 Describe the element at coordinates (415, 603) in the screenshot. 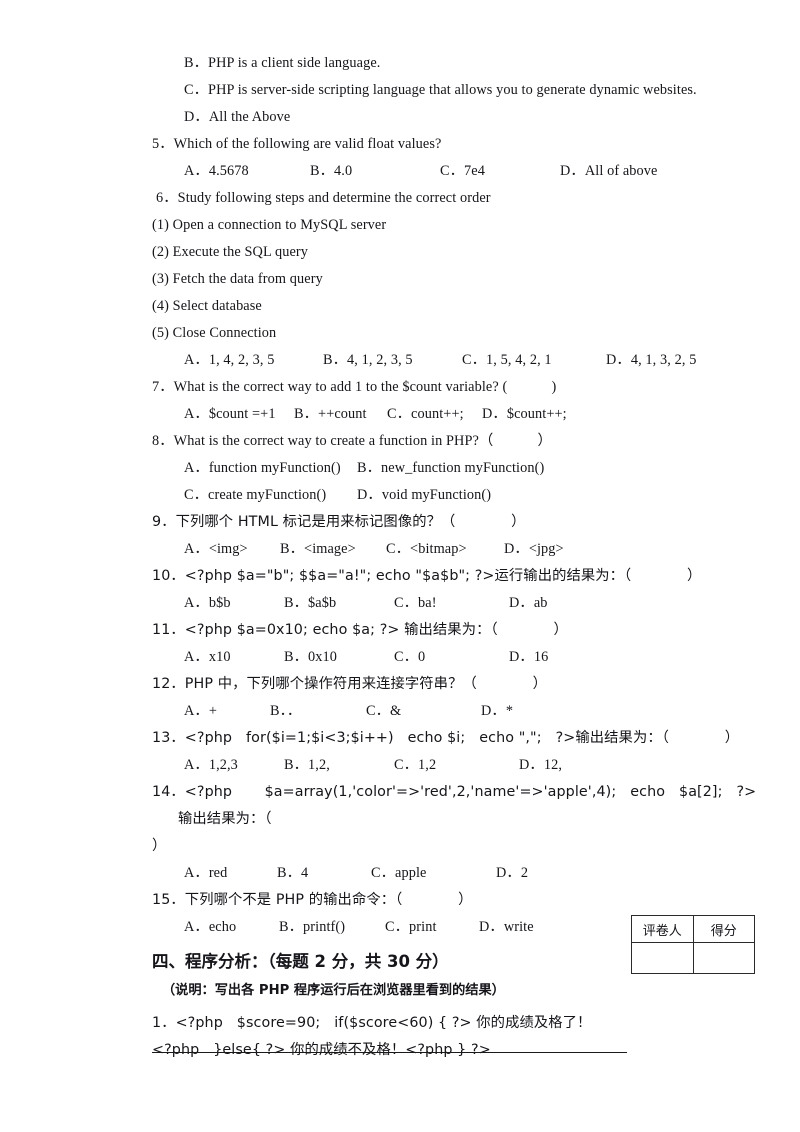

I see `option-c: C．ba!` at that location.